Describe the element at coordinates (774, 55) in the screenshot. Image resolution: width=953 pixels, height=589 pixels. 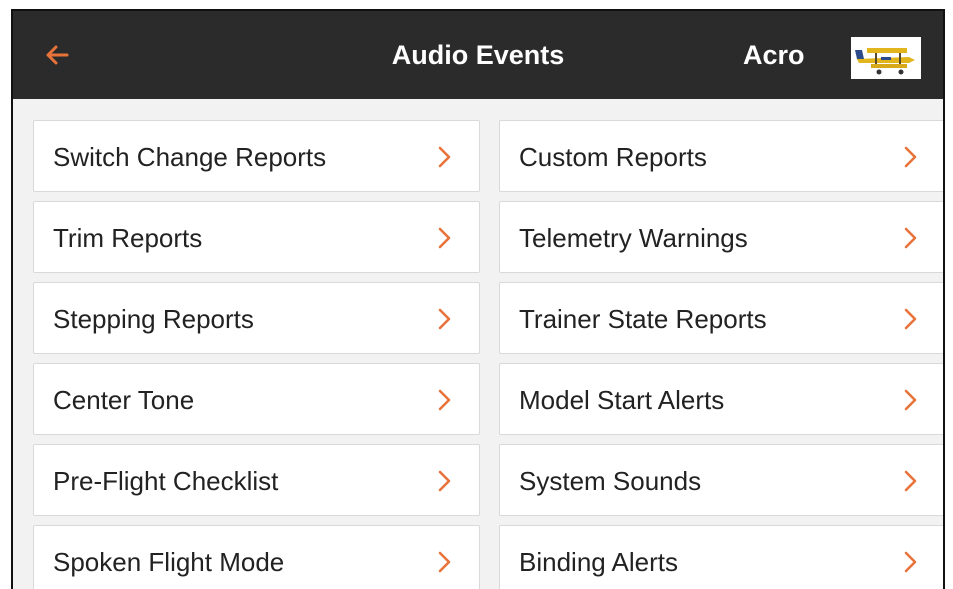
I see `model-name: Acro` at that location.